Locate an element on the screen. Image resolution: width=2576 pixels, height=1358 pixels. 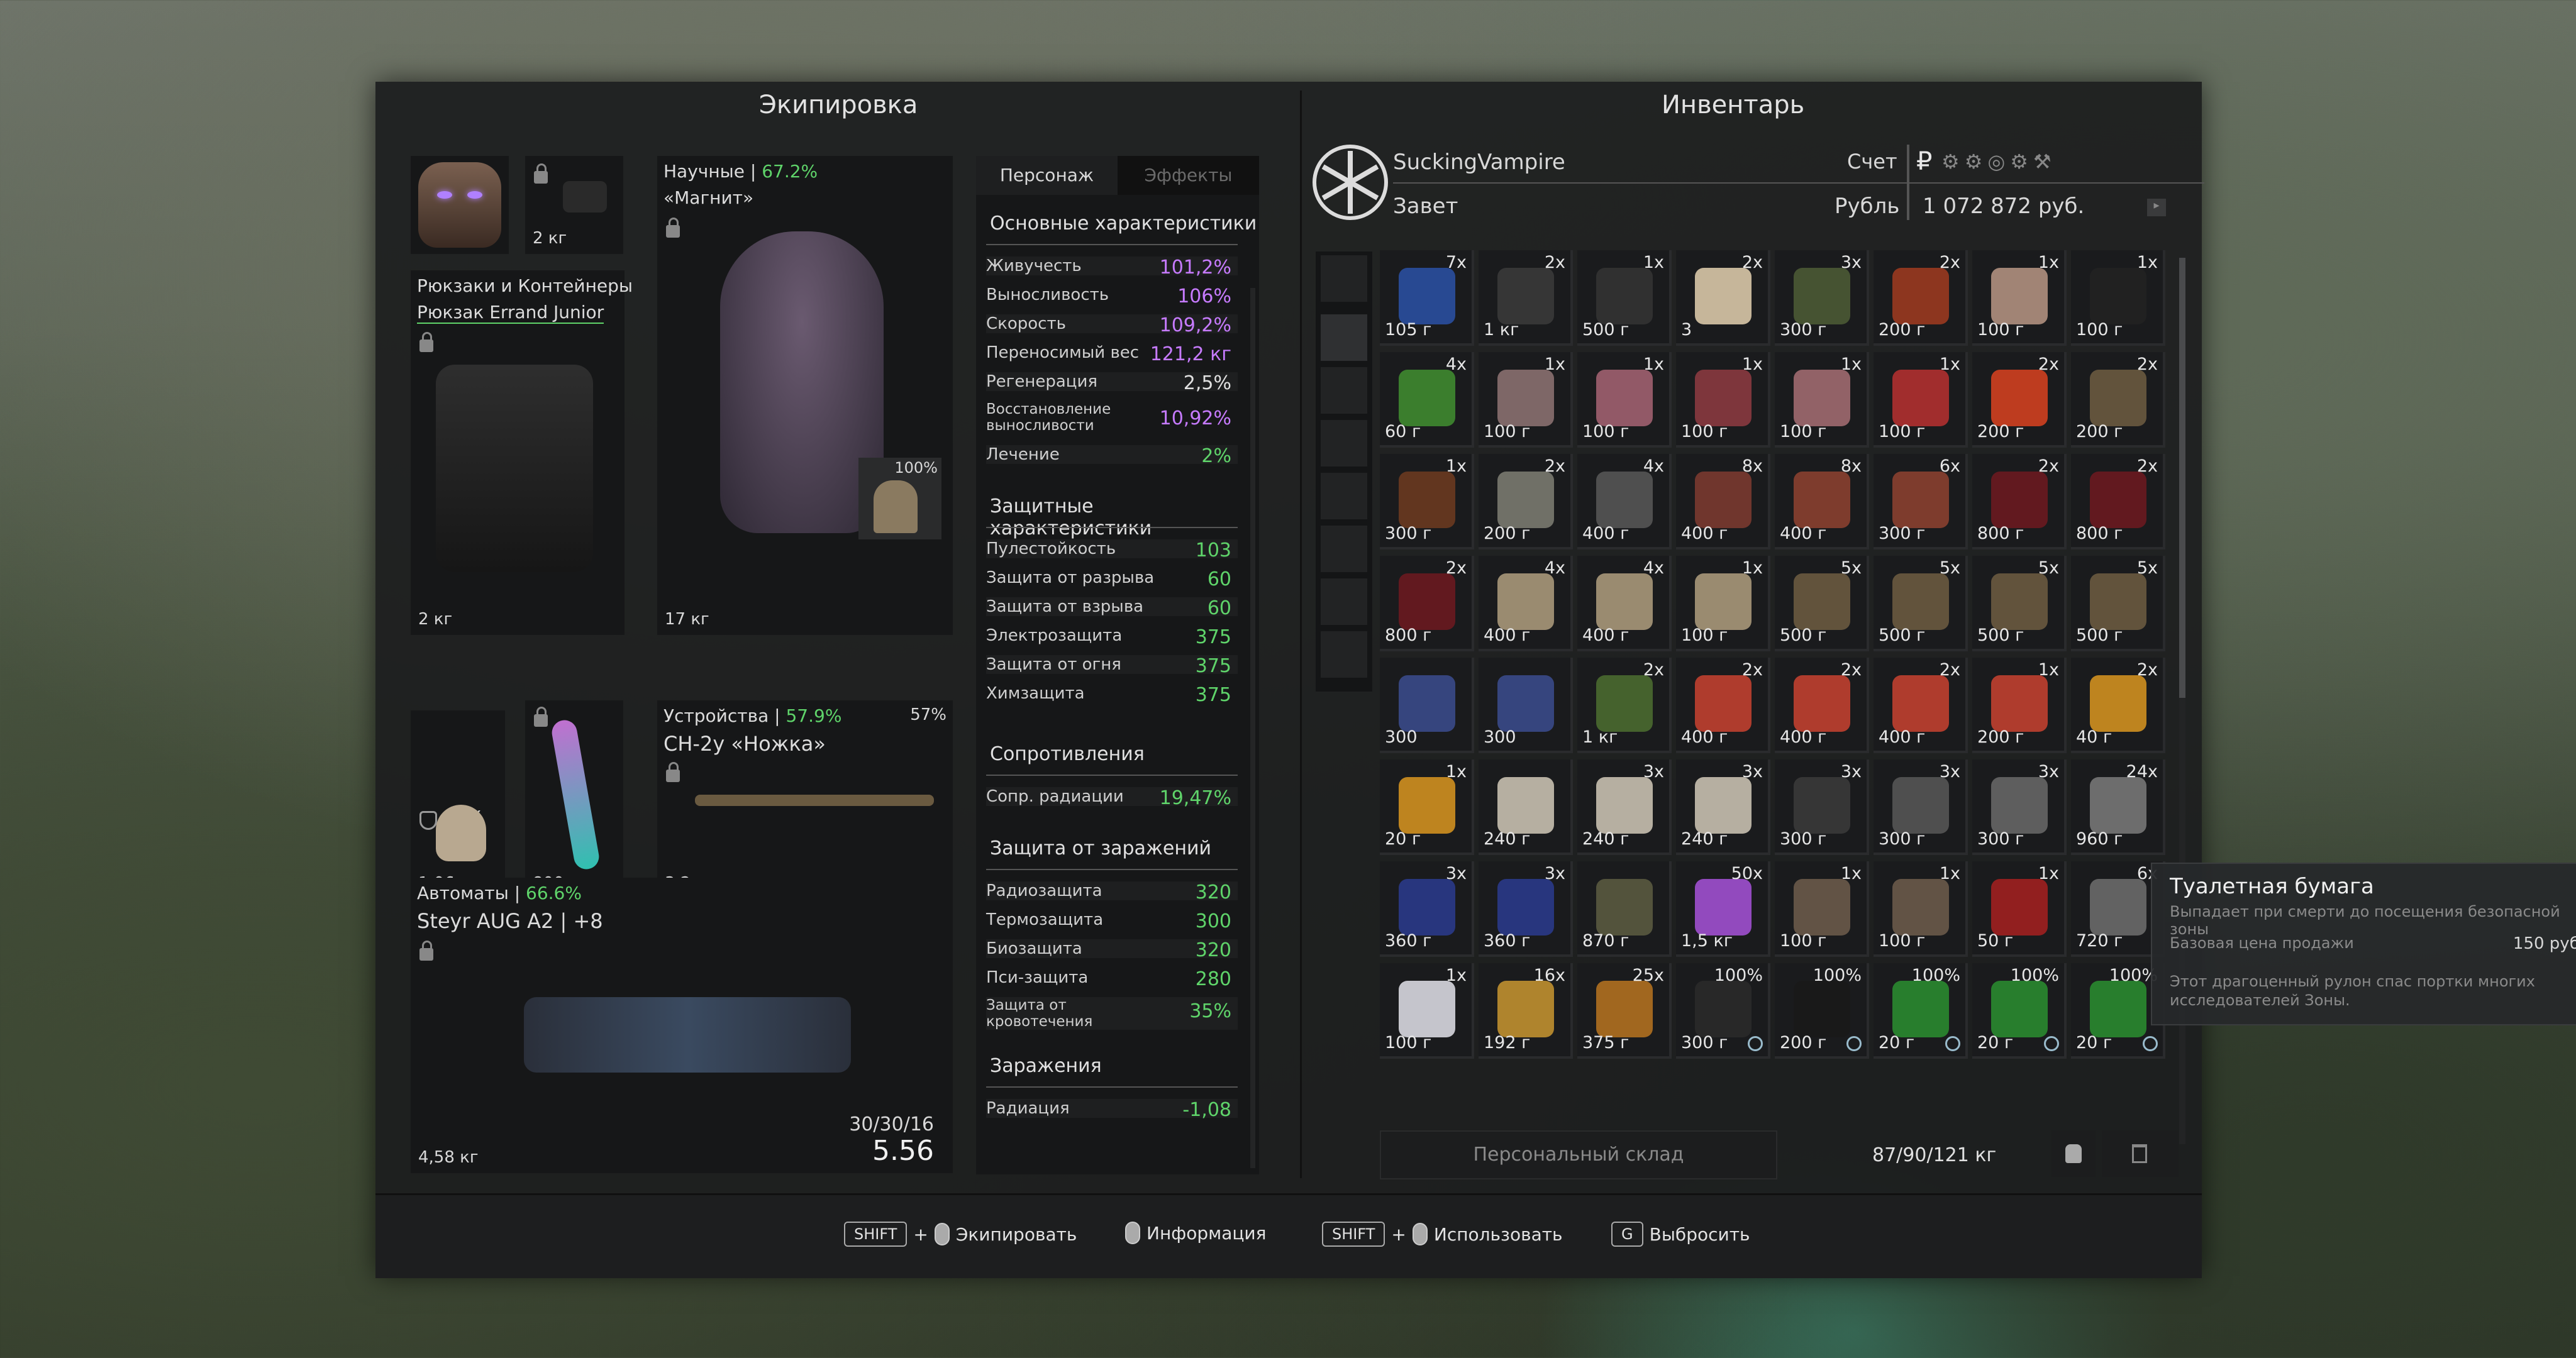
filter-ammo-icon is located at coordinates (1344, 601).